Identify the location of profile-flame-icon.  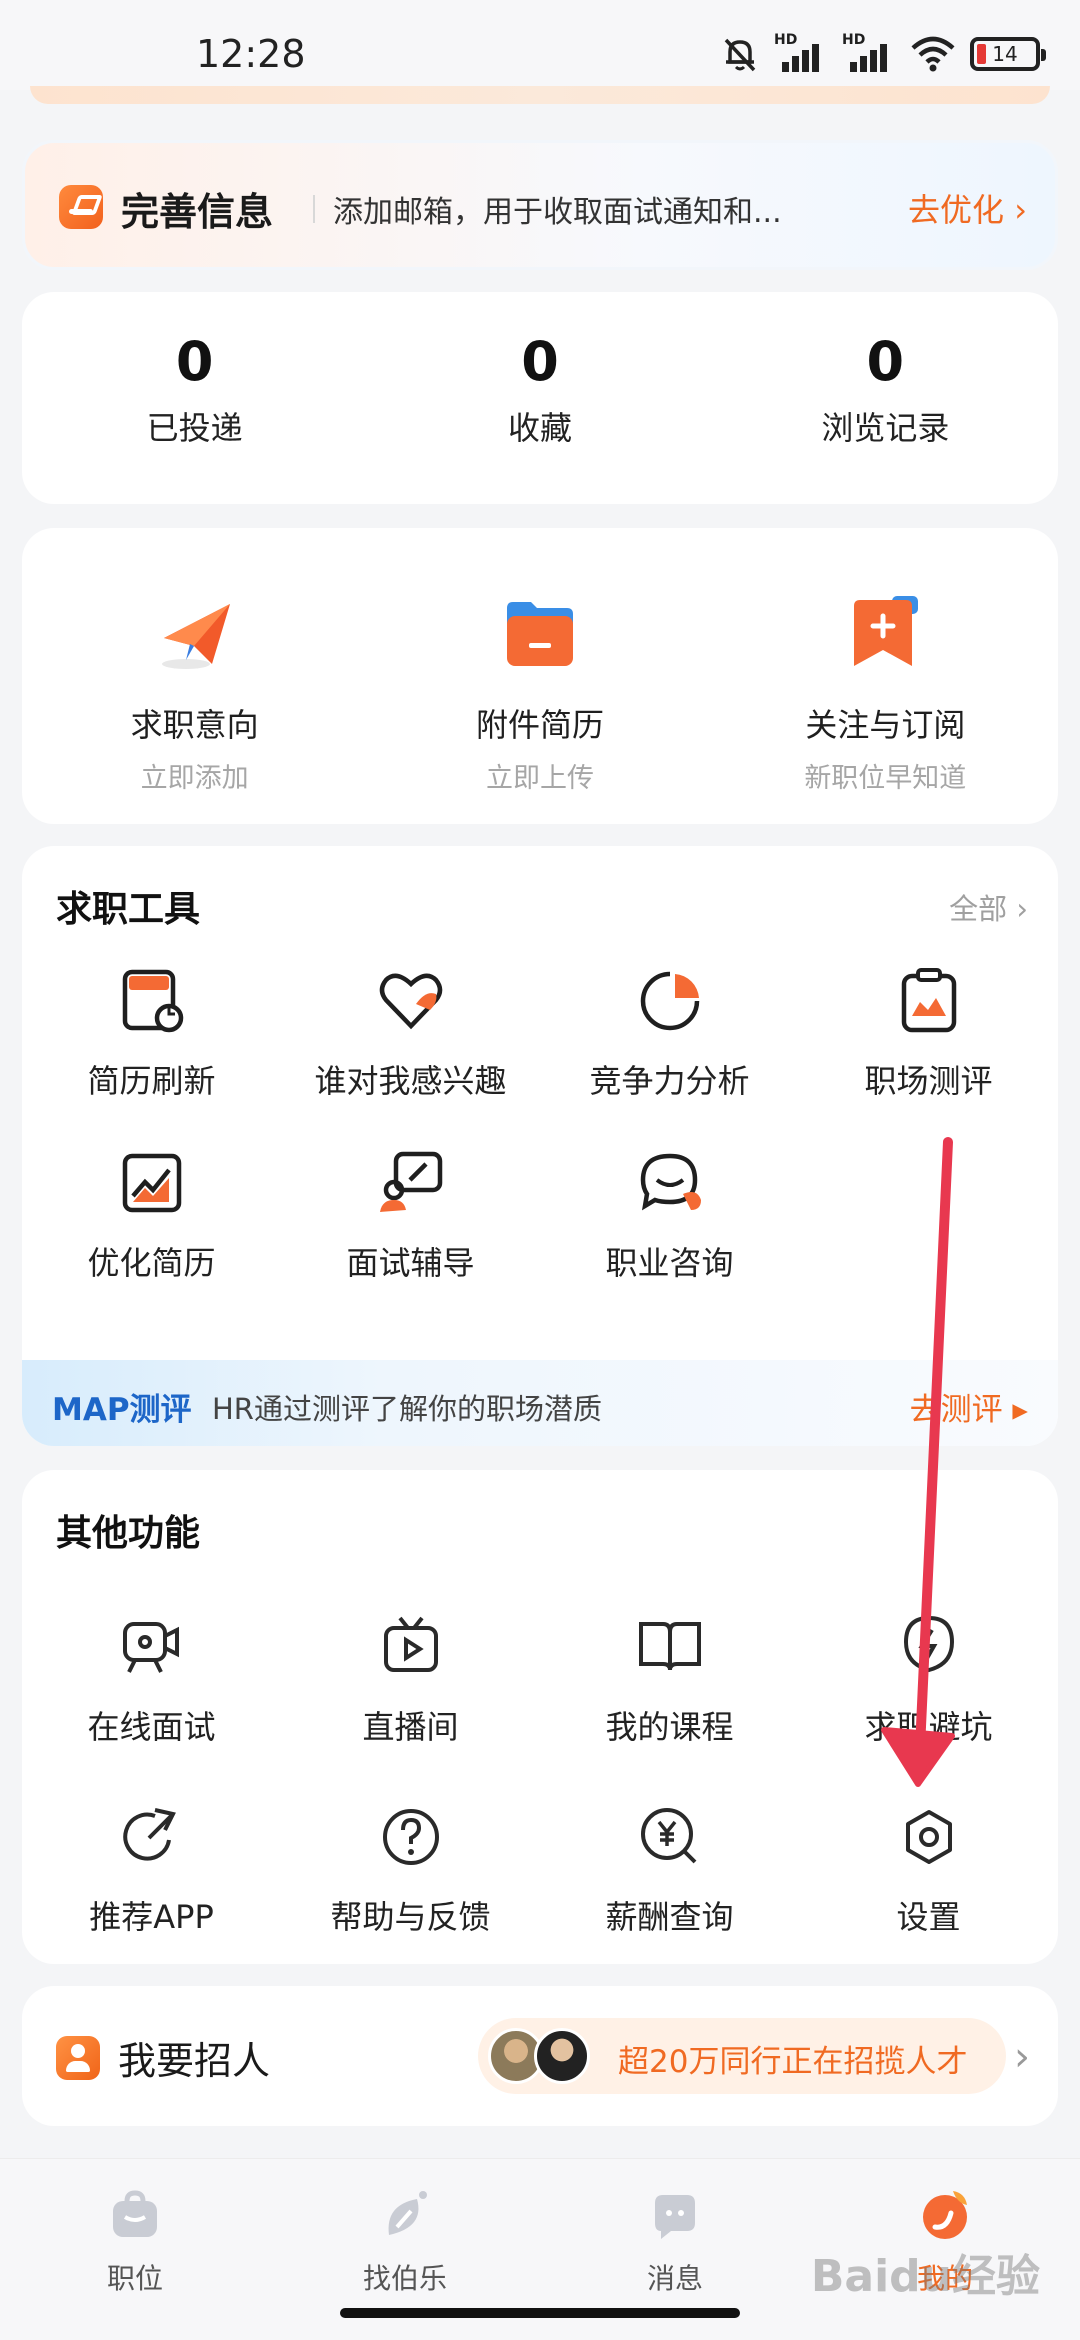
(945, 2215).